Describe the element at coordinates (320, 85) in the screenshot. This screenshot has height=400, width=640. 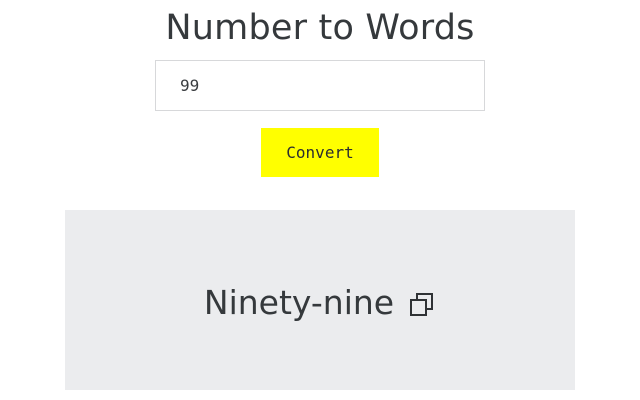
I see `number-input` at that location.